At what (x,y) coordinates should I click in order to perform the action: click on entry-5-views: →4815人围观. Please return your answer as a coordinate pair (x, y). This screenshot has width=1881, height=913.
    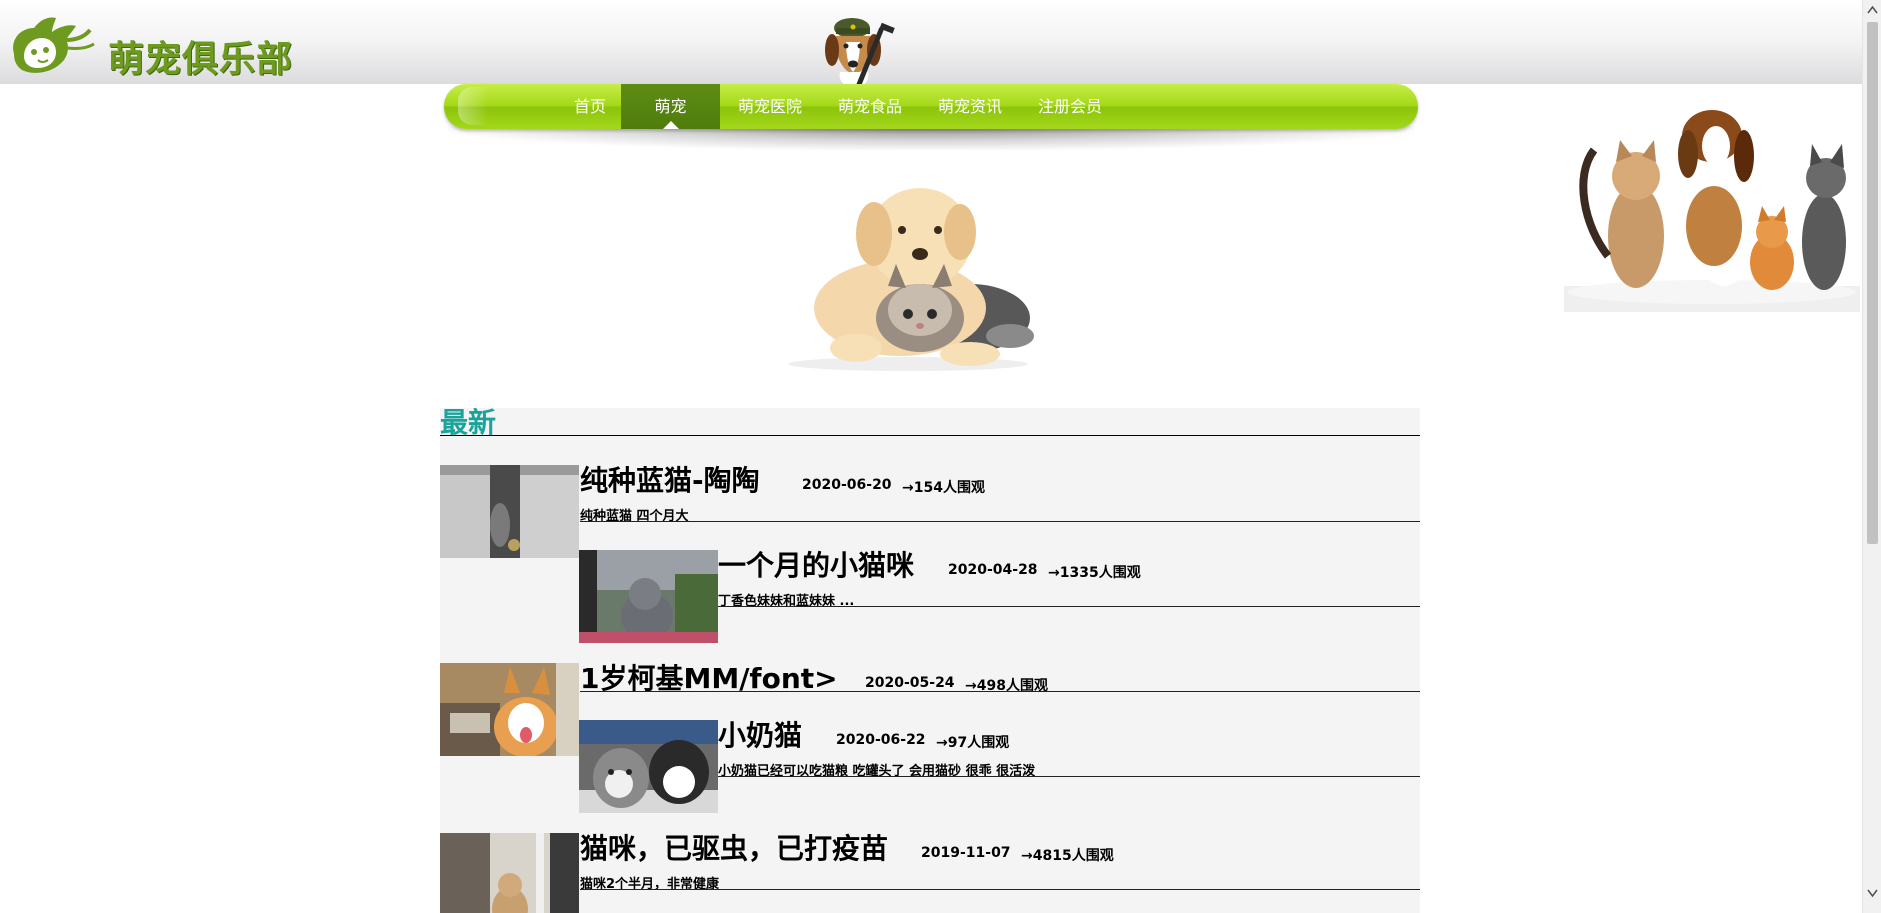
    Looking at the image, I should click on (1067, 856).